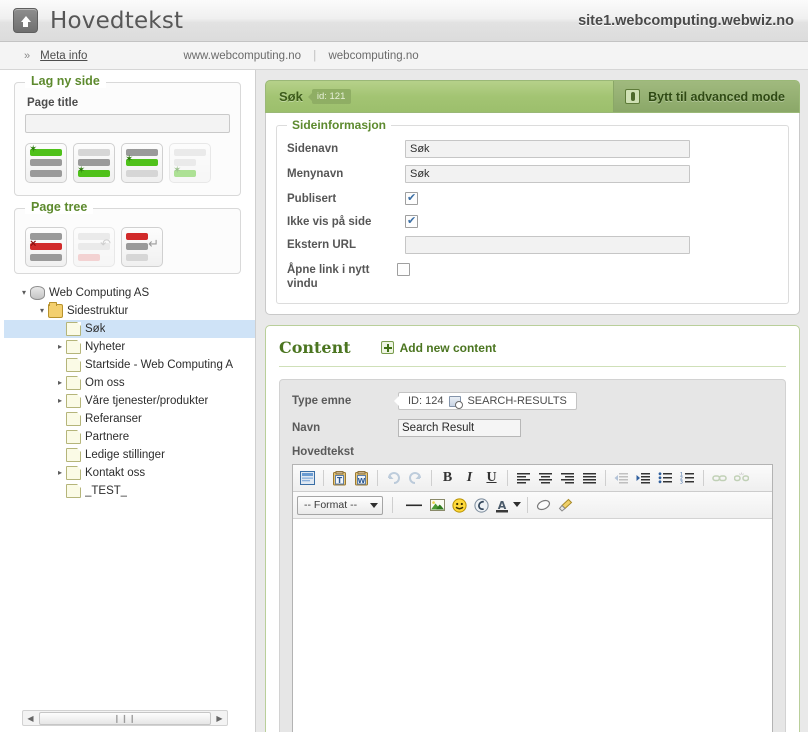 The width and height of the screenshot is (808, 732). What do you see at coordinates (485, 401) in the screenshot?
I see `content-type-chip: ID: 124 SEARCH-RESULTS` at bounding box center [485, 401].